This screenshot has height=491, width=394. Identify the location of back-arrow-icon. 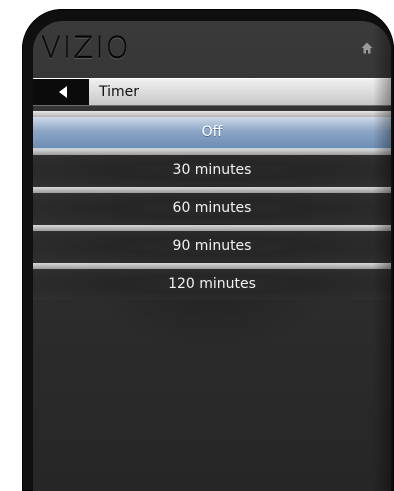
(63, 92).